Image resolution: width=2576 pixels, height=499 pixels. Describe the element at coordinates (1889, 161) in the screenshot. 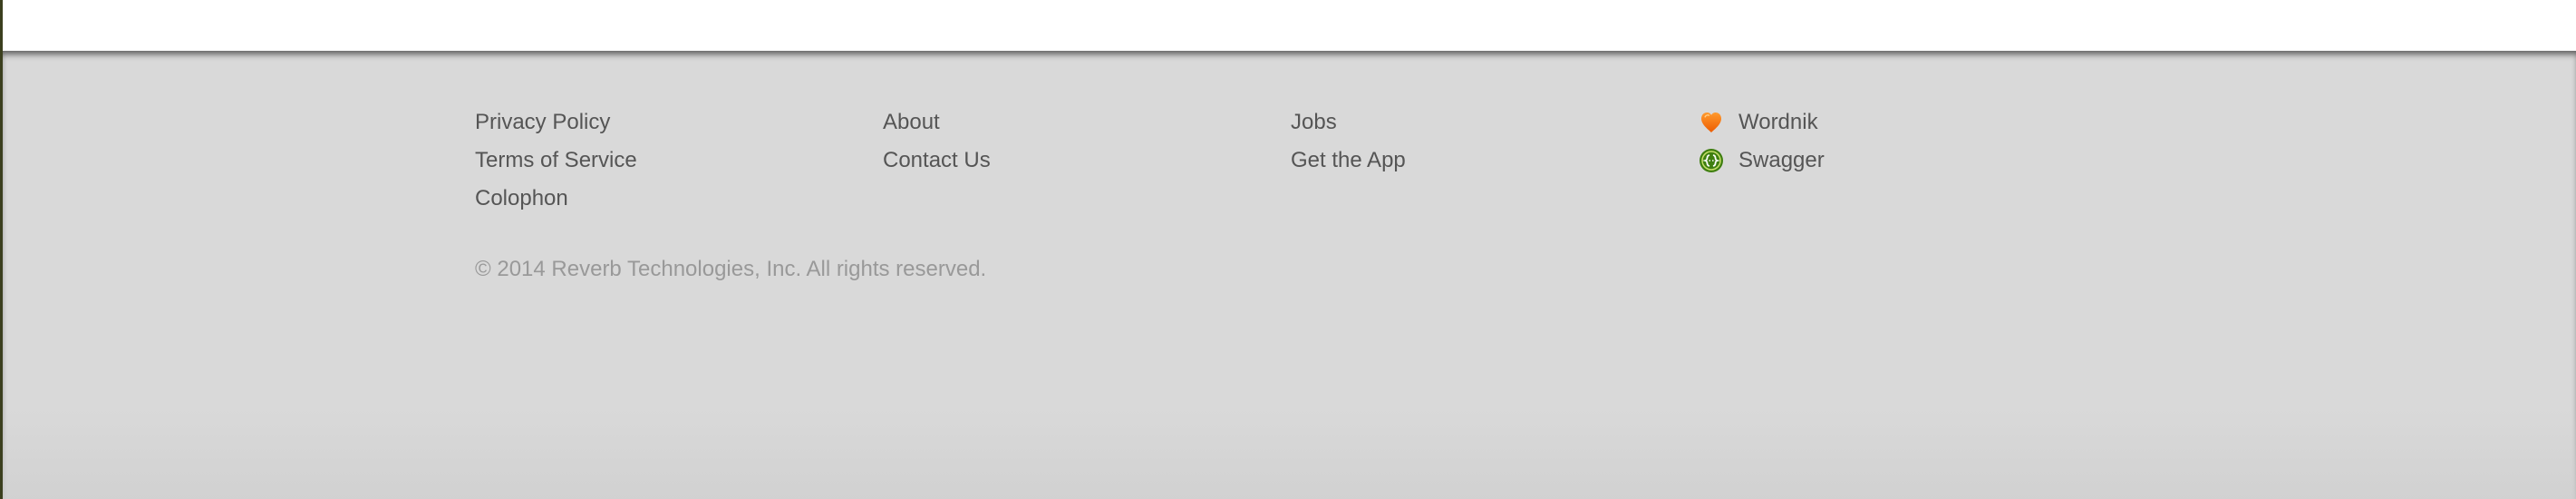

I see `swagger-link: Swagger` at that location.